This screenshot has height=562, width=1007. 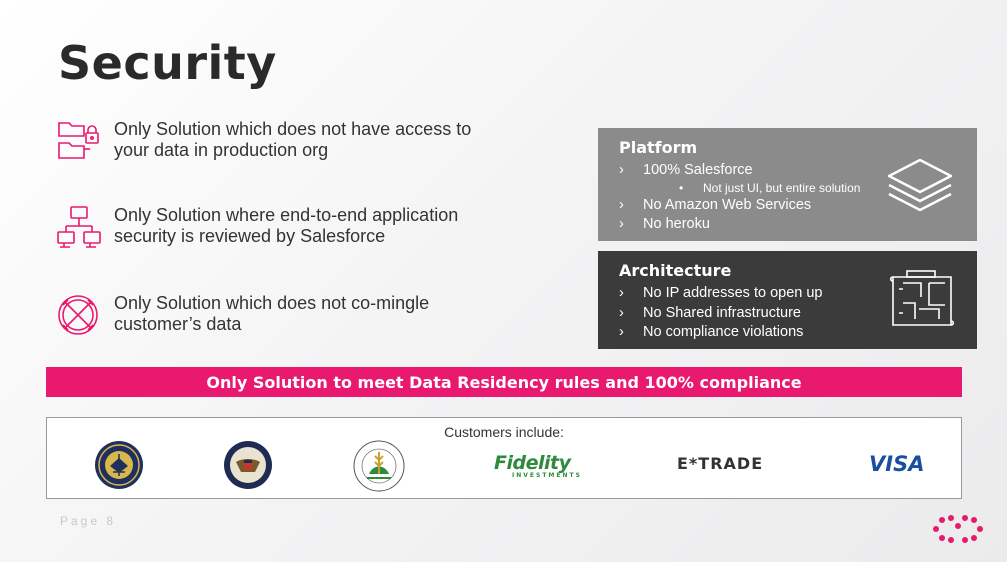 What do you see at coordinates (88, 521) in the screenshot?
I see `page-number: Page 8` at bounding box center [88, 521].